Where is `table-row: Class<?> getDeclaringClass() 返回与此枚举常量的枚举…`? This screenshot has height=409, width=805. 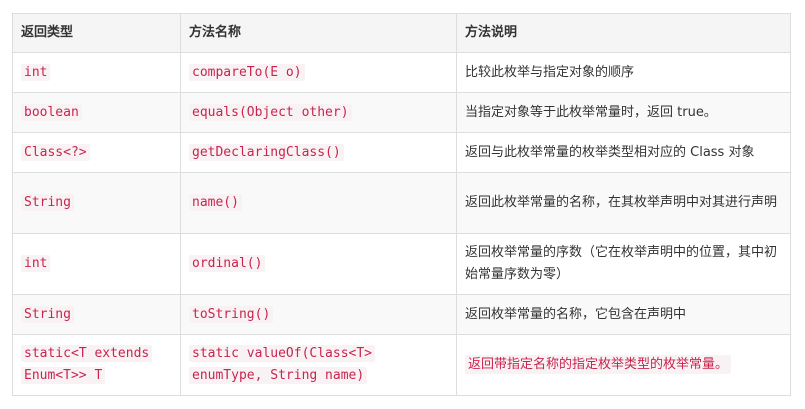
table-row: Class<?> getDeclaringClass() 返回与此枚举常量的枚举… is located at coordinates (401, 152).